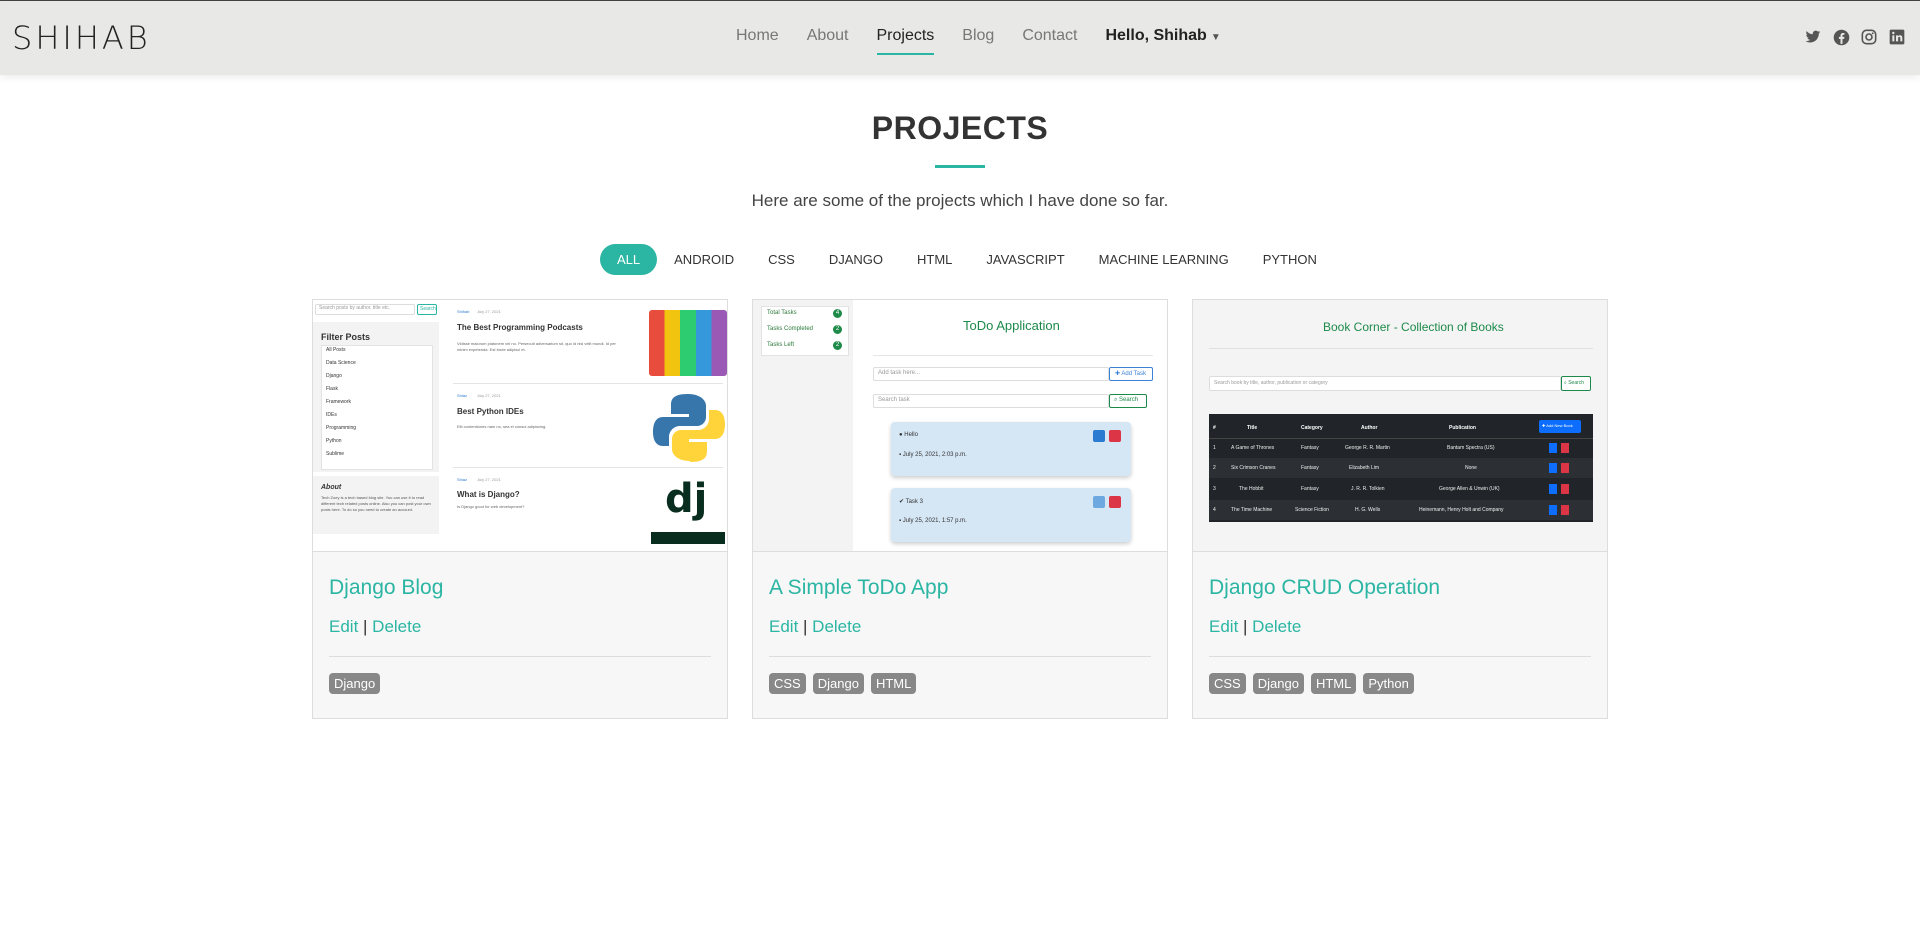 Image resolution: width=1920 pixels, height=939 pixels. What do you see at coordinates (1855, 37) in the screenshot?
I see `social-links` at bounding box center [1855, 37].